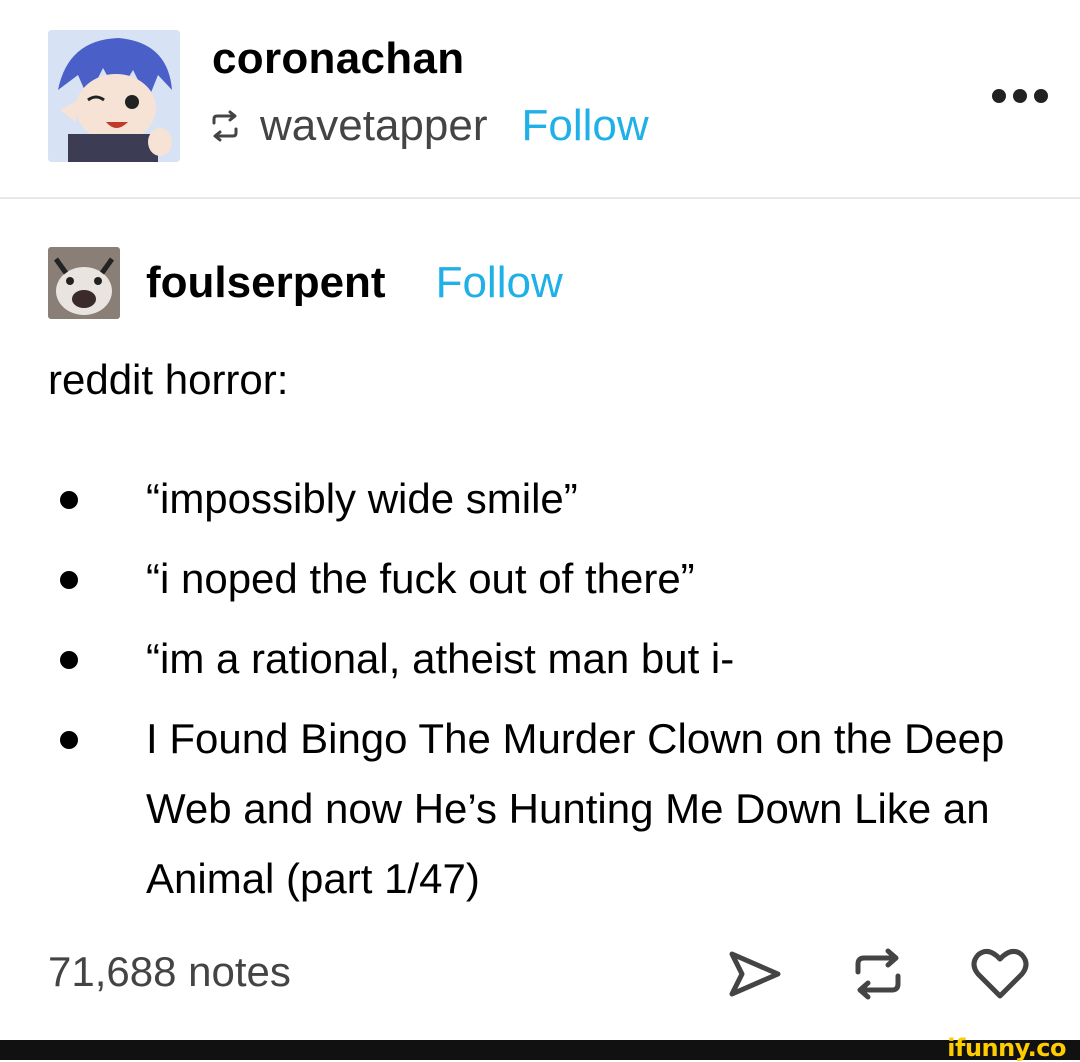 The image size is (1080, 1062). I want to click on list-item: “i noped the fuck out of there”, so click(550, 579).